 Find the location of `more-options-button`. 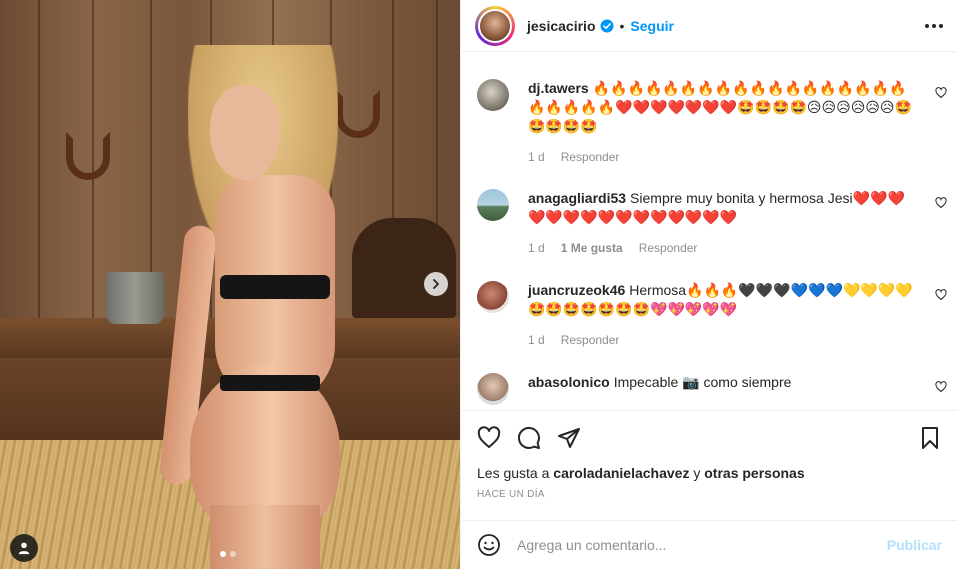

more-options-button is located at coordinates (934, 25).